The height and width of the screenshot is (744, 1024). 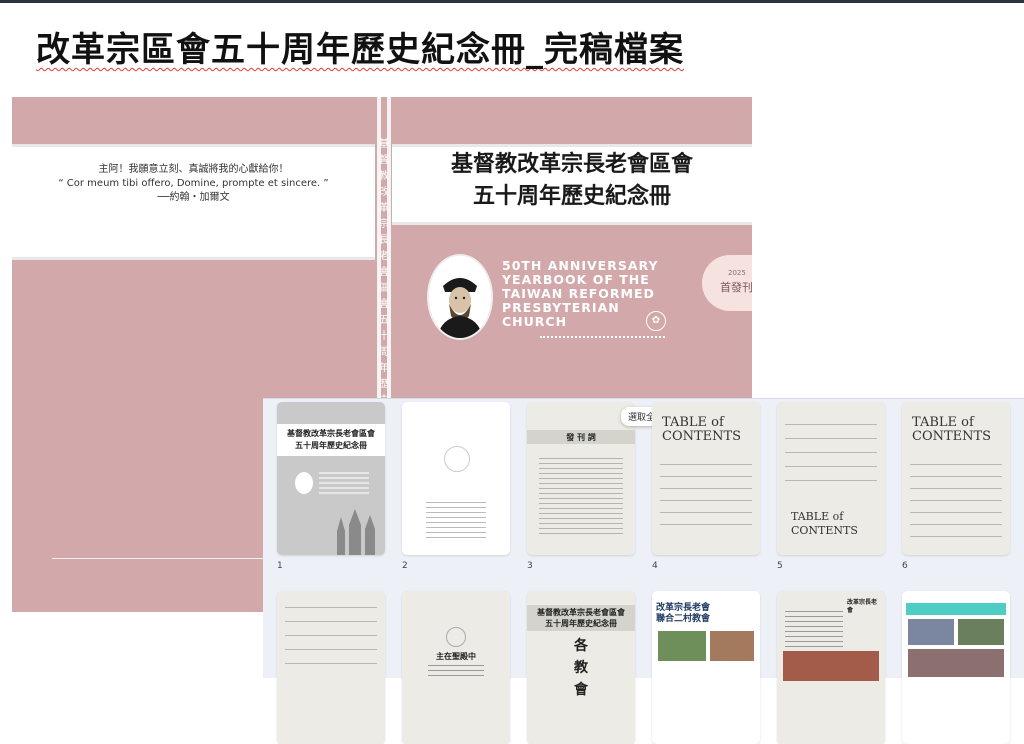 I want to click on tulip-icon: ✿, so click(x=656, y=321).